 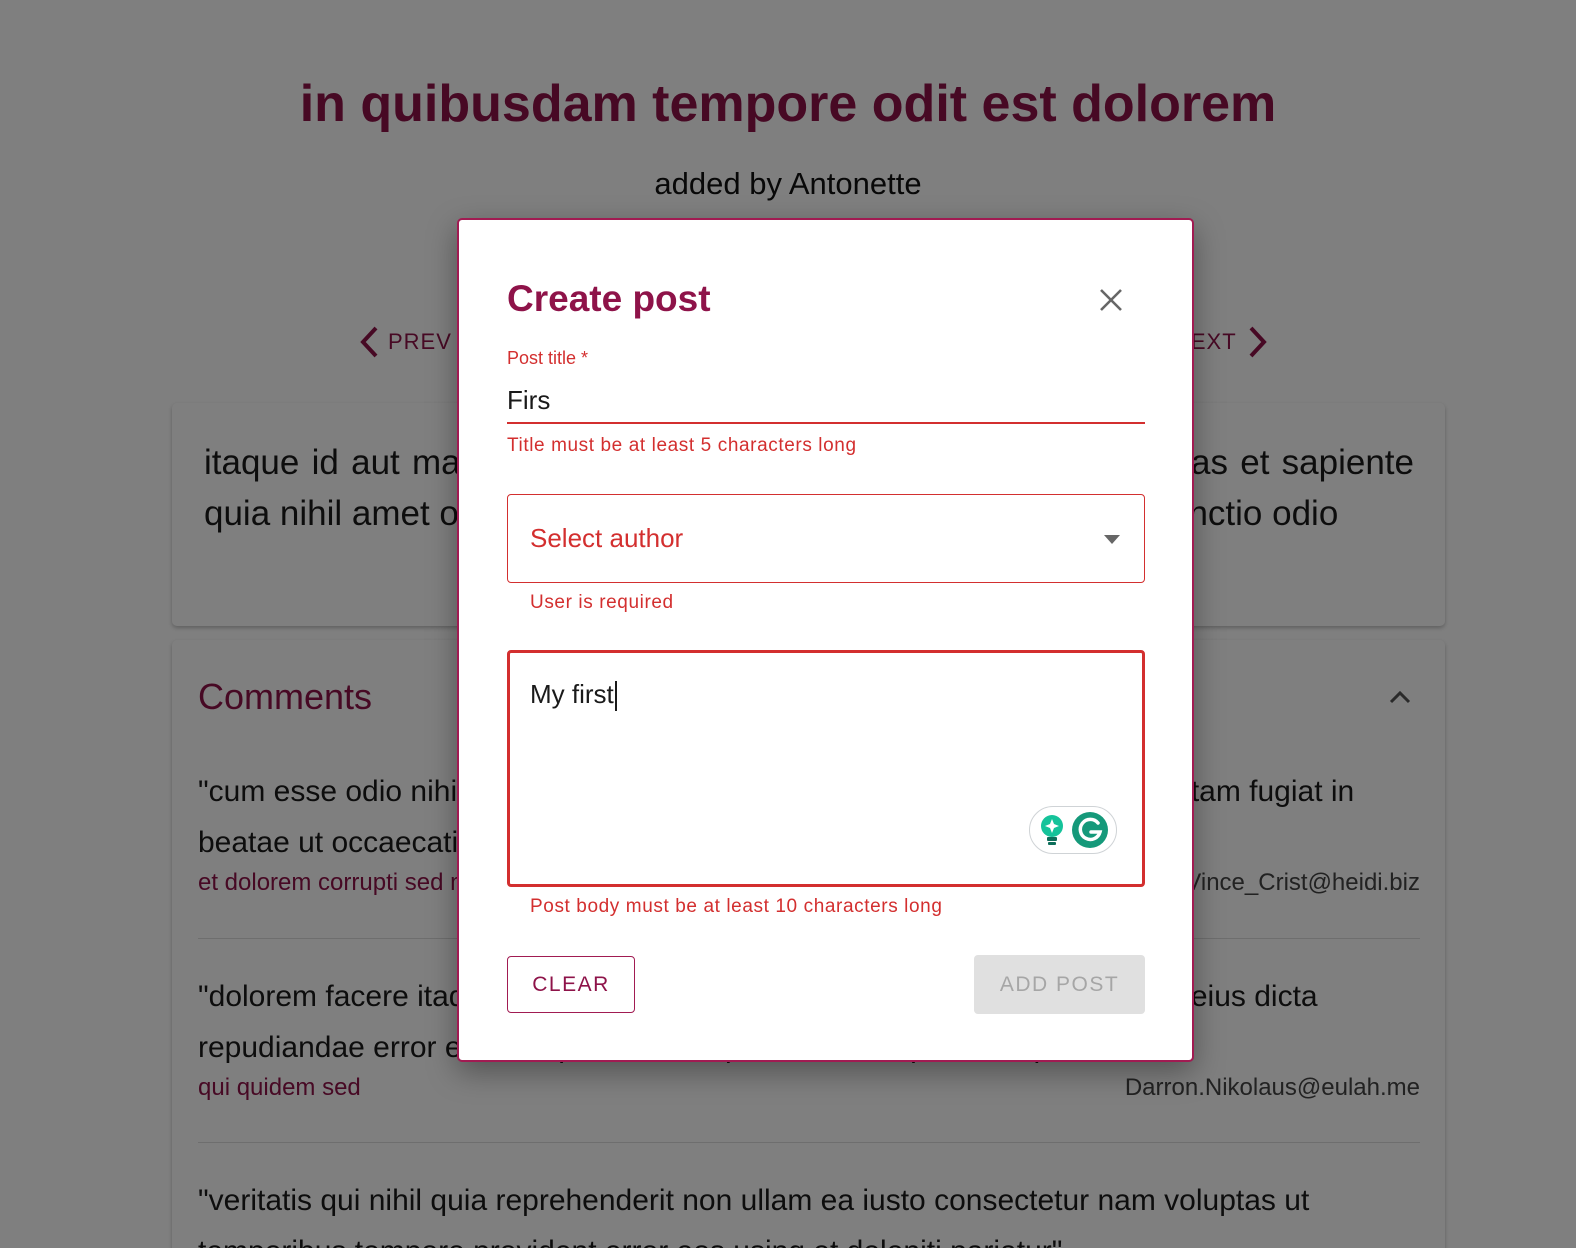 What do you see at coordinates (607, 538) in the screenshot?
I see `author-select-placeholder: Select author` at bounding box center [607, 538].